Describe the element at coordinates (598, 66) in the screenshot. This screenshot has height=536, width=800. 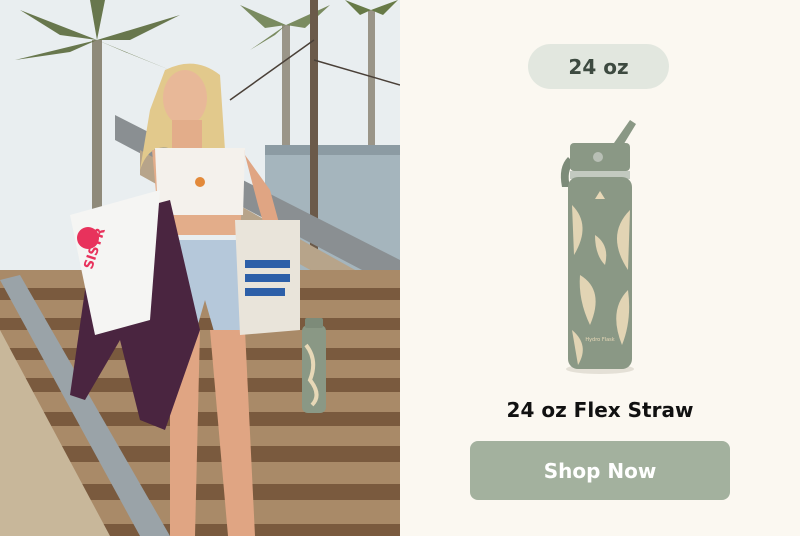
I see `size-badge: 24 oz` at that location.